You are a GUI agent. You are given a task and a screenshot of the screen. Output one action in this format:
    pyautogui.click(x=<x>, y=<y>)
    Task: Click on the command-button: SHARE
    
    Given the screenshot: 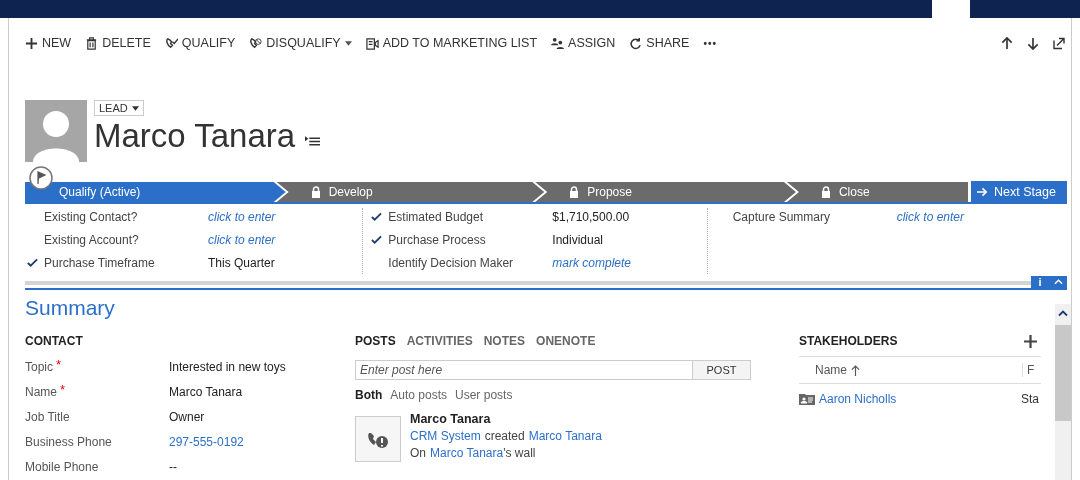 What is the action you would take?
    pyautogui.click(x=659, y=43)
    